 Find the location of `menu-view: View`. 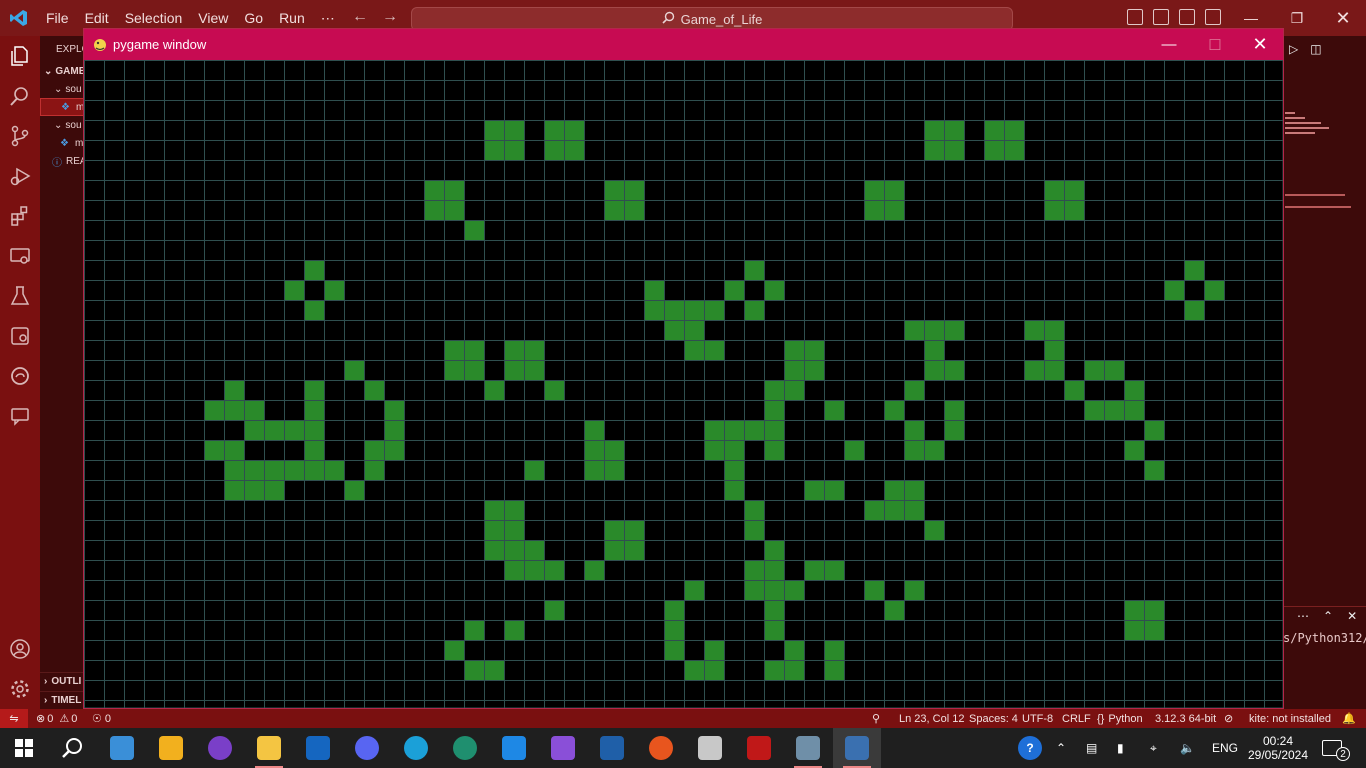

menu-view: View is located at coordinates (213, 18).